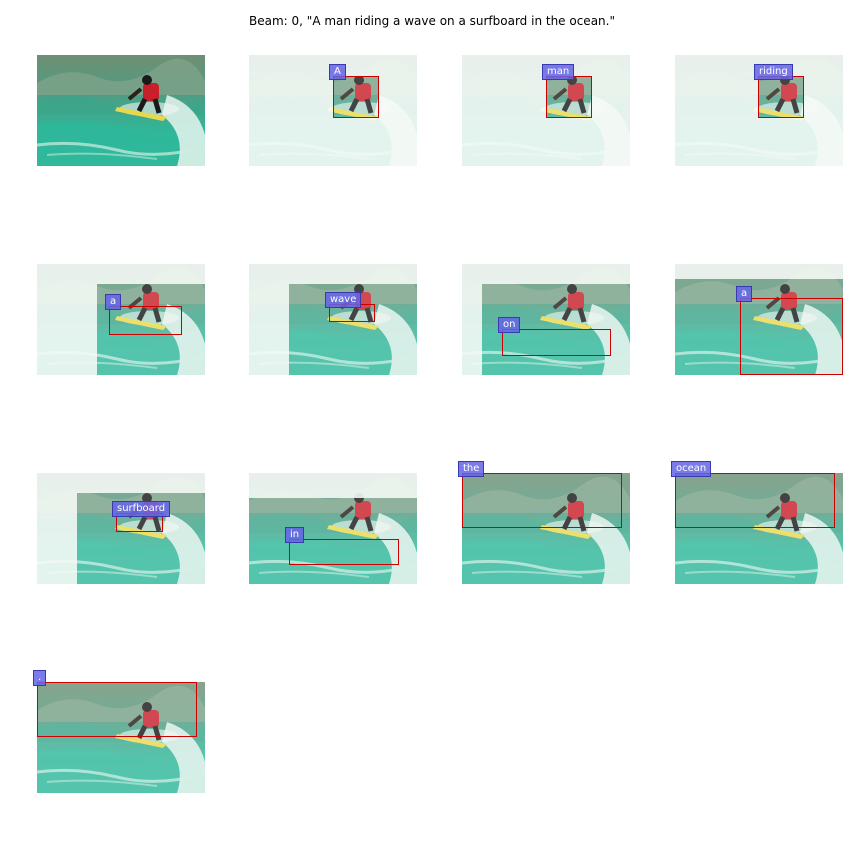 The width and height of the screenshot is (864, 864). What do you see at coordinates (509, 325) in the screenshot?
I see `word-label: on` at bounding box center [509, 325].